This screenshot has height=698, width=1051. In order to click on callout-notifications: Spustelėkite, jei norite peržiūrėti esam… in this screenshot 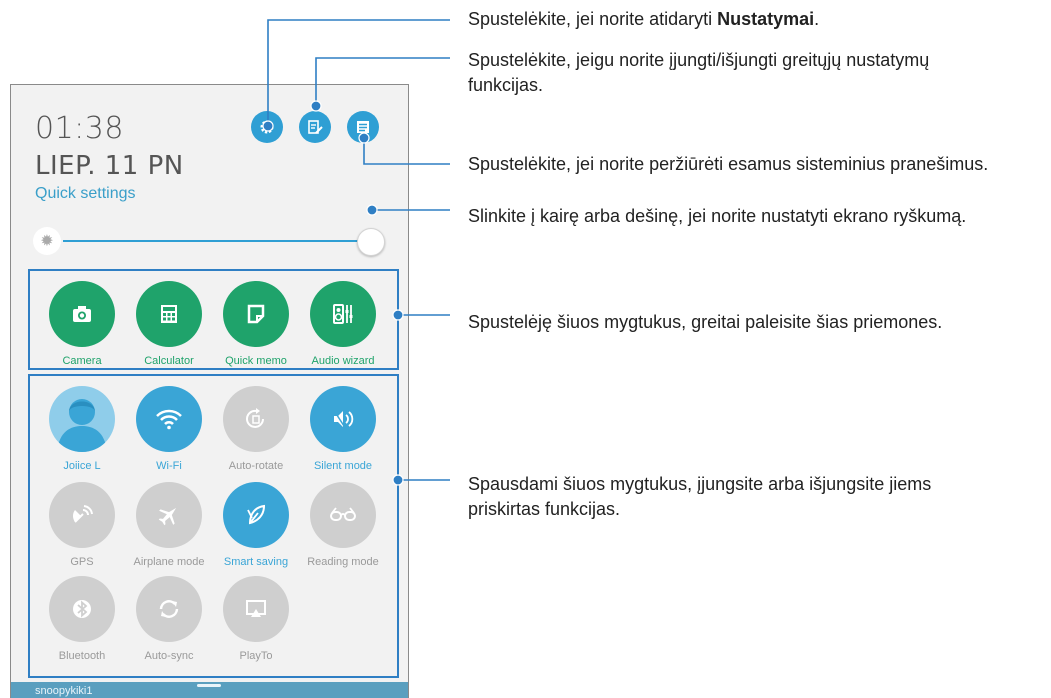, I will do `click(728, 164)`.